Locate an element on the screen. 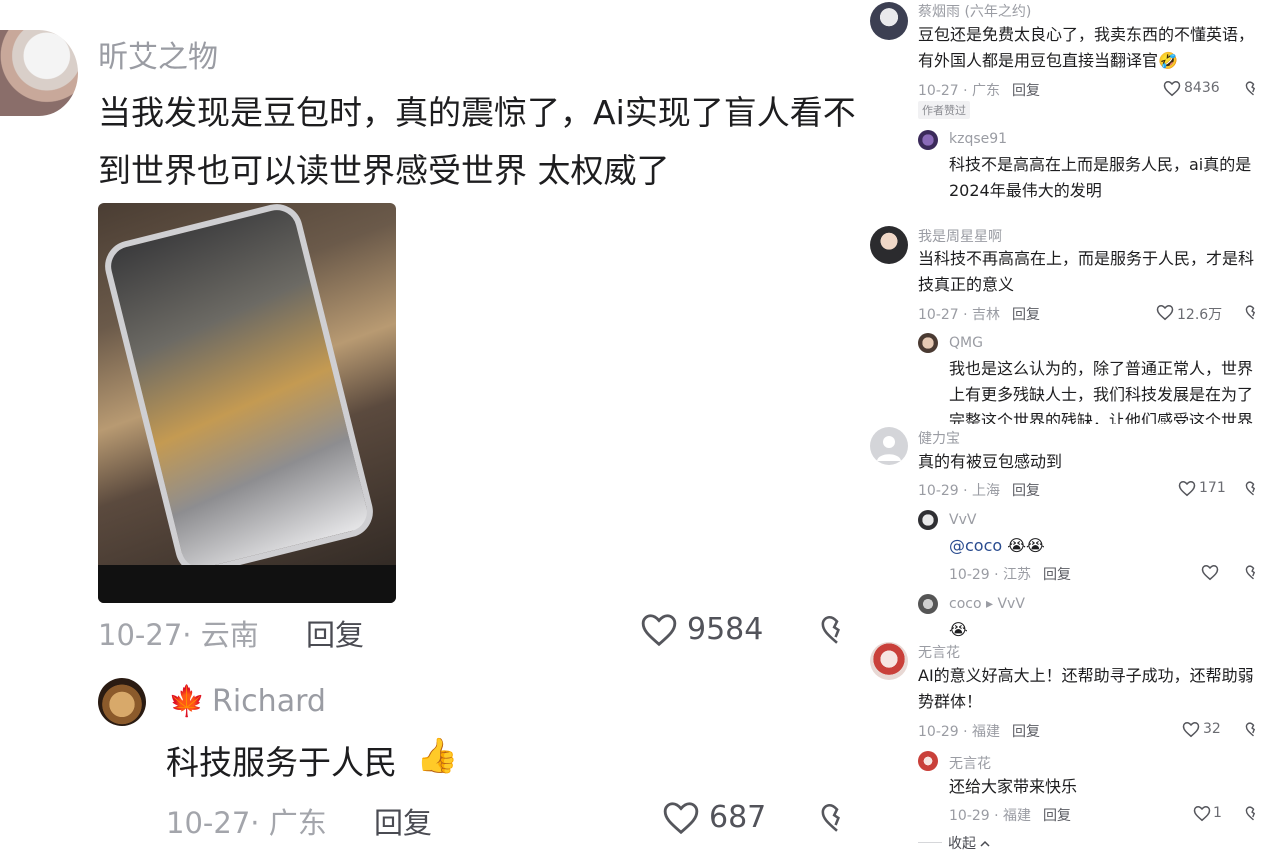 This screenshot has height=853, width=1280. like-count: 687 is located at coordinates (738, 817).